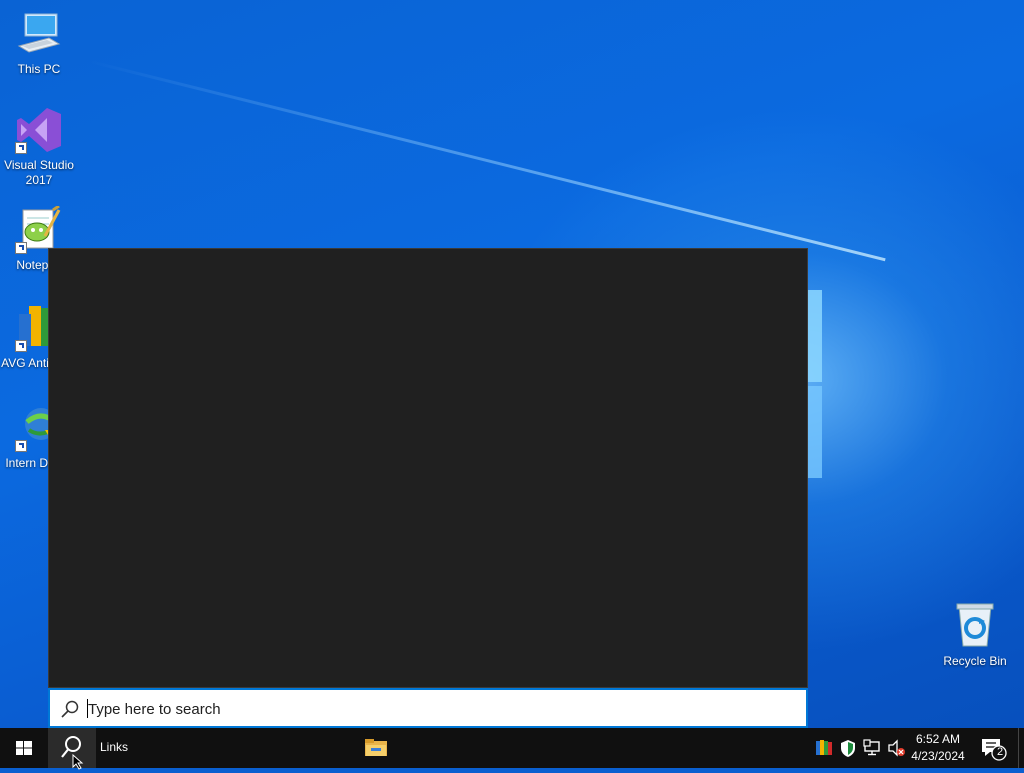 This screenshot has height=773, width=1024. Describe the element at coordinates (39, 130) in the screenshot. I see `visual-studio-icon` at that location.